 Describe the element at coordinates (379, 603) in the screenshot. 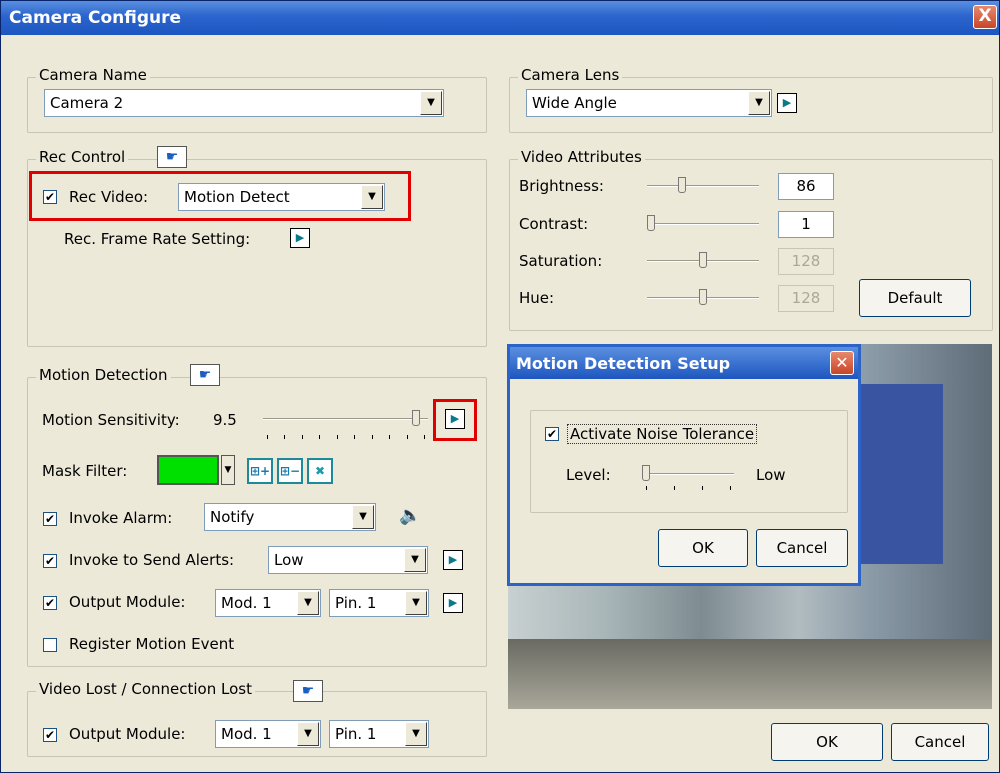

I see `pin-dropdown: Pin. 1 ▼` at that location.